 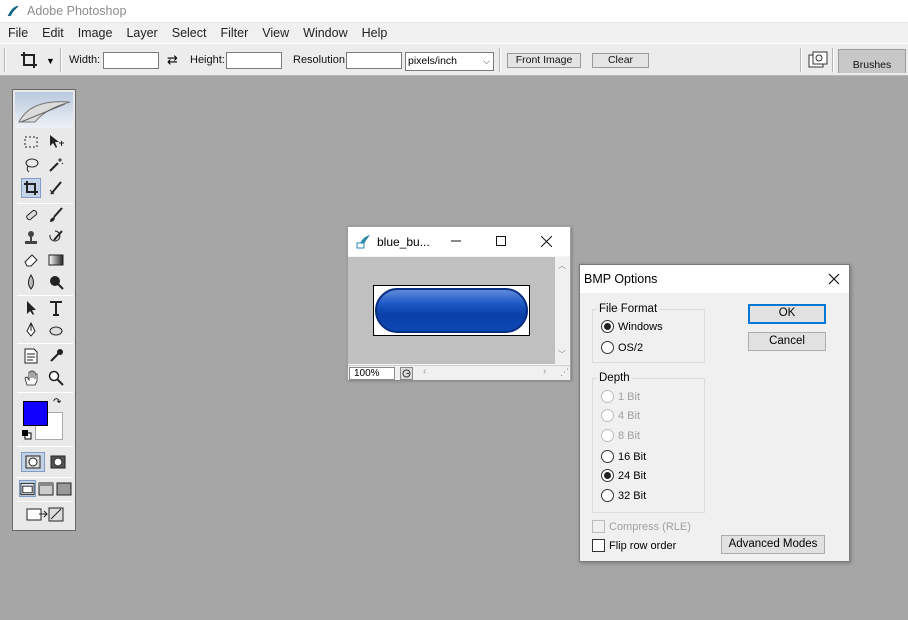 I want to click on depth-24bit-radio: 24 Bit, so click(x=623, y=475).